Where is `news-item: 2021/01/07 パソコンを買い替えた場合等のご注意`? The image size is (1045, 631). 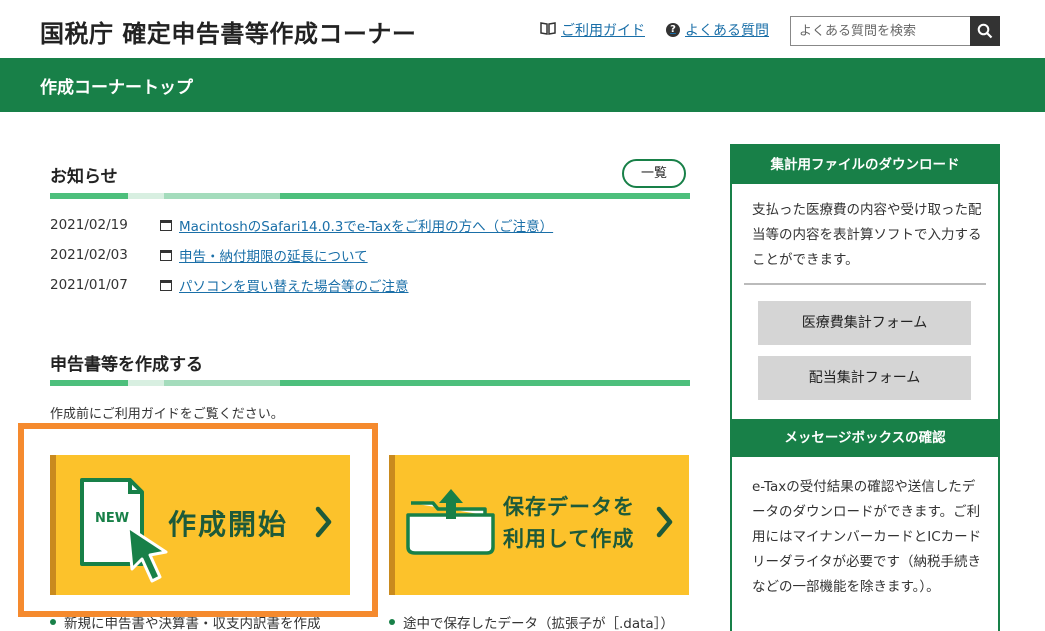
news-item: 2021/01/07 パソコンを買い替えた場合等のご注意 is located at coordinates (370, 285).